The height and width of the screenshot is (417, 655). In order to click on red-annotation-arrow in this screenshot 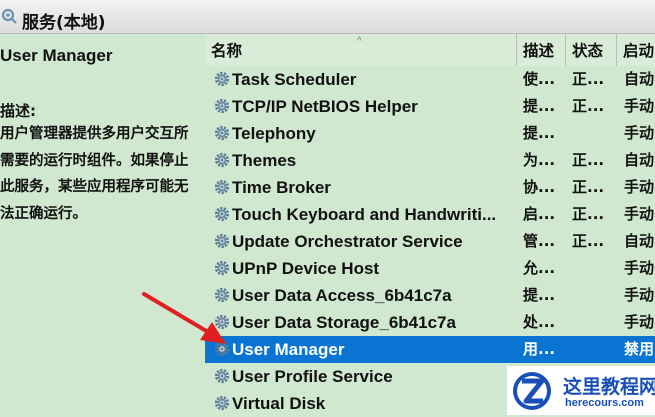, I will do `click(184, 318)`.